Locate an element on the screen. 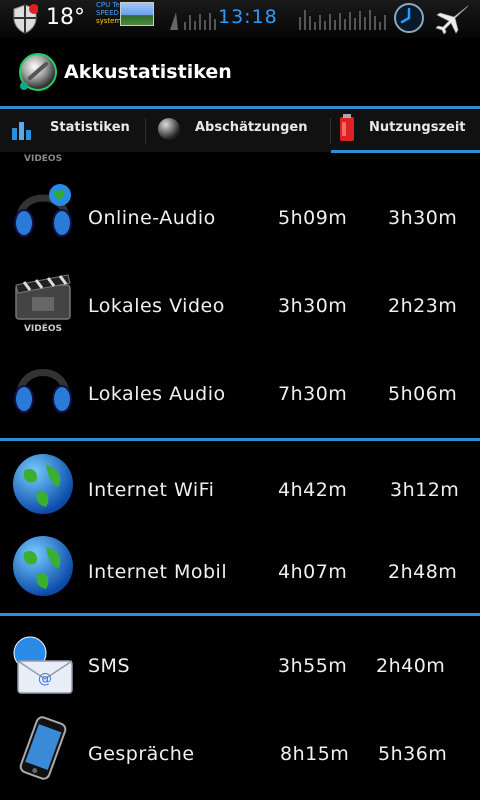 The image size is (480, 800). tab-label-abschaetzungen: Abschätzungen is located at coordinates (251, 127).